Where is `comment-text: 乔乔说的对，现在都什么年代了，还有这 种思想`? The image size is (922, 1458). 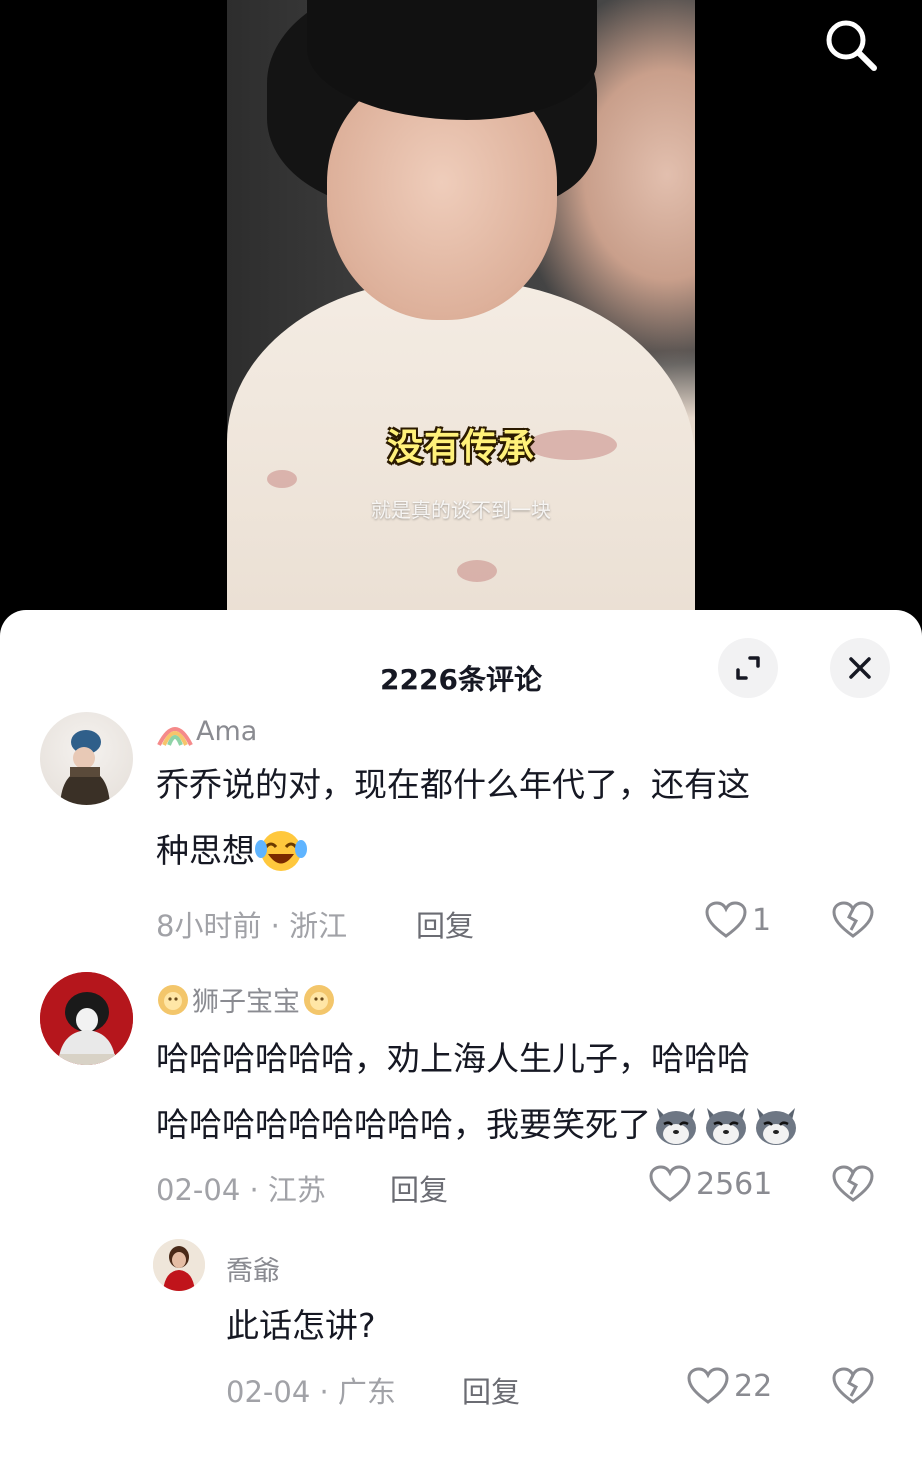
comment-text: 乔乔说的对，现在都什么年代了，还有这 种思想 is located at coordinates (516, 818).